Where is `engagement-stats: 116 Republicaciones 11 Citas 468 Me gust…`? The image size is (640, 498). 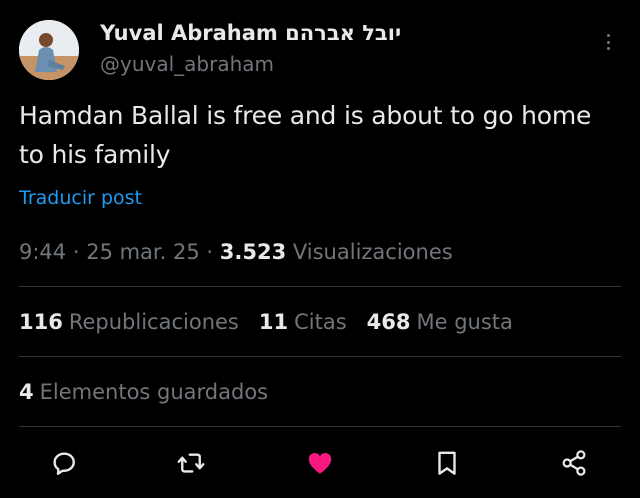 engagement-stats: 116 Republicaciones 11 Citas 468 Me gust… is located at coordinates (266, 322).